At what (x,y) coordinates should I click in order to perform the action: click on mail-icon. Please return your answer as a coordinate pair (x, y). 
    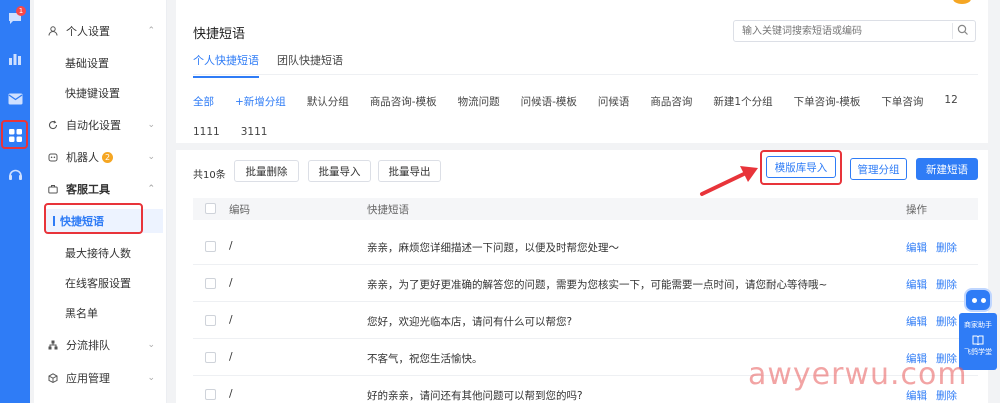
    Looking at the image, I should click on (15, 99).